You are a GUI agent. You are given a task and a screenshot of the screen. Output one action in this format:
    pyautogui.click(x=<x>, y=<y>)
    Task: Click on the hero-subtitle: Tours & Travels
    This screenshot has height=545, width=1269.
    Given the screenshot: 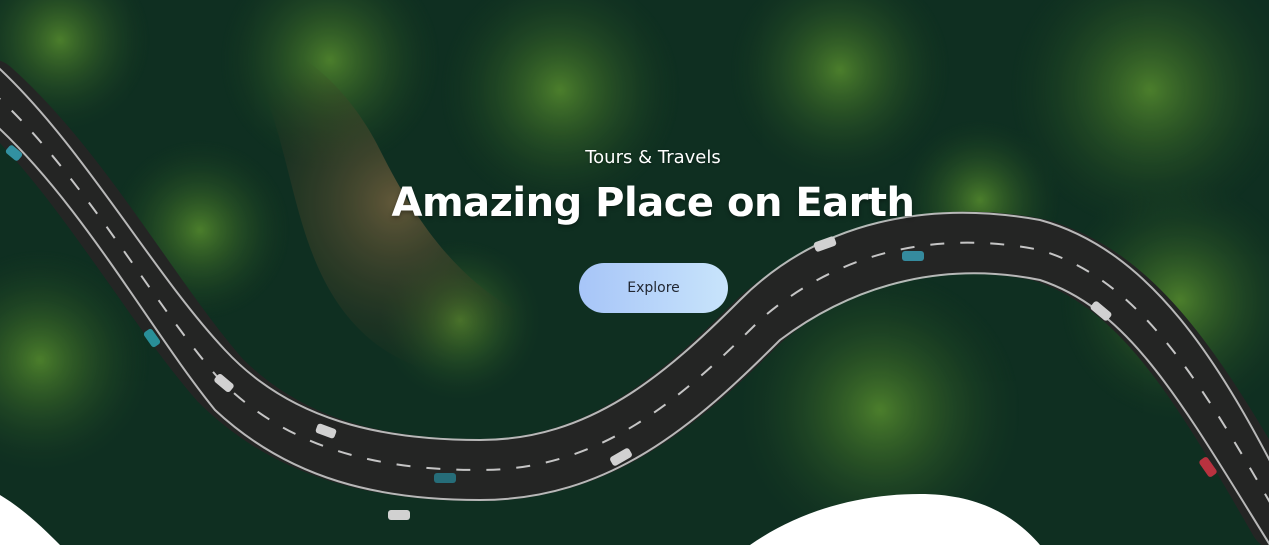 What is the action you would take?
    pyautogui.click(x=653, y=157)
    